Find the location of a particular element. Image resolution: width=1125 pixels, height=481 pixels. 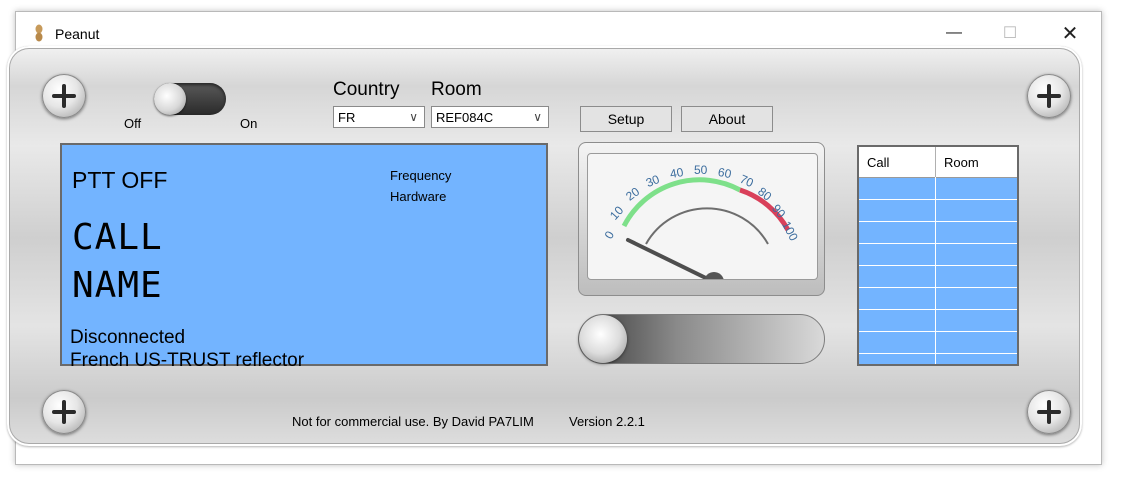

room-select: REF084C ∨ is located at coordinates (490, 117).